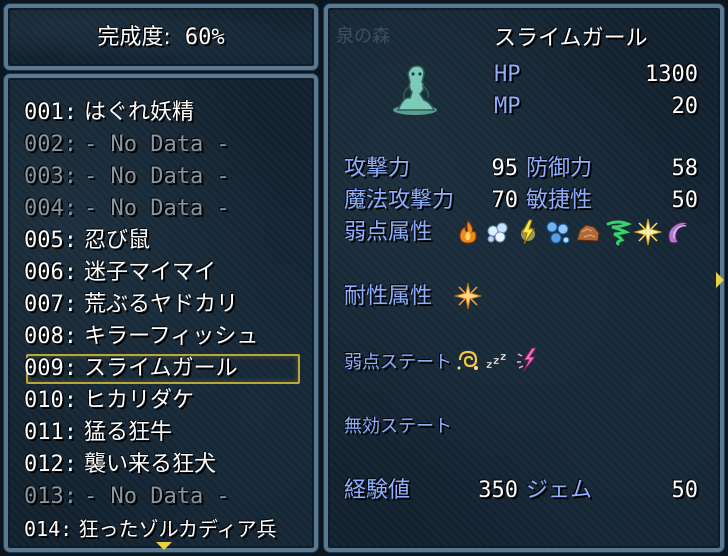  I want to click on list-item: 006: 迷子マイマイ, so click(120, 273).